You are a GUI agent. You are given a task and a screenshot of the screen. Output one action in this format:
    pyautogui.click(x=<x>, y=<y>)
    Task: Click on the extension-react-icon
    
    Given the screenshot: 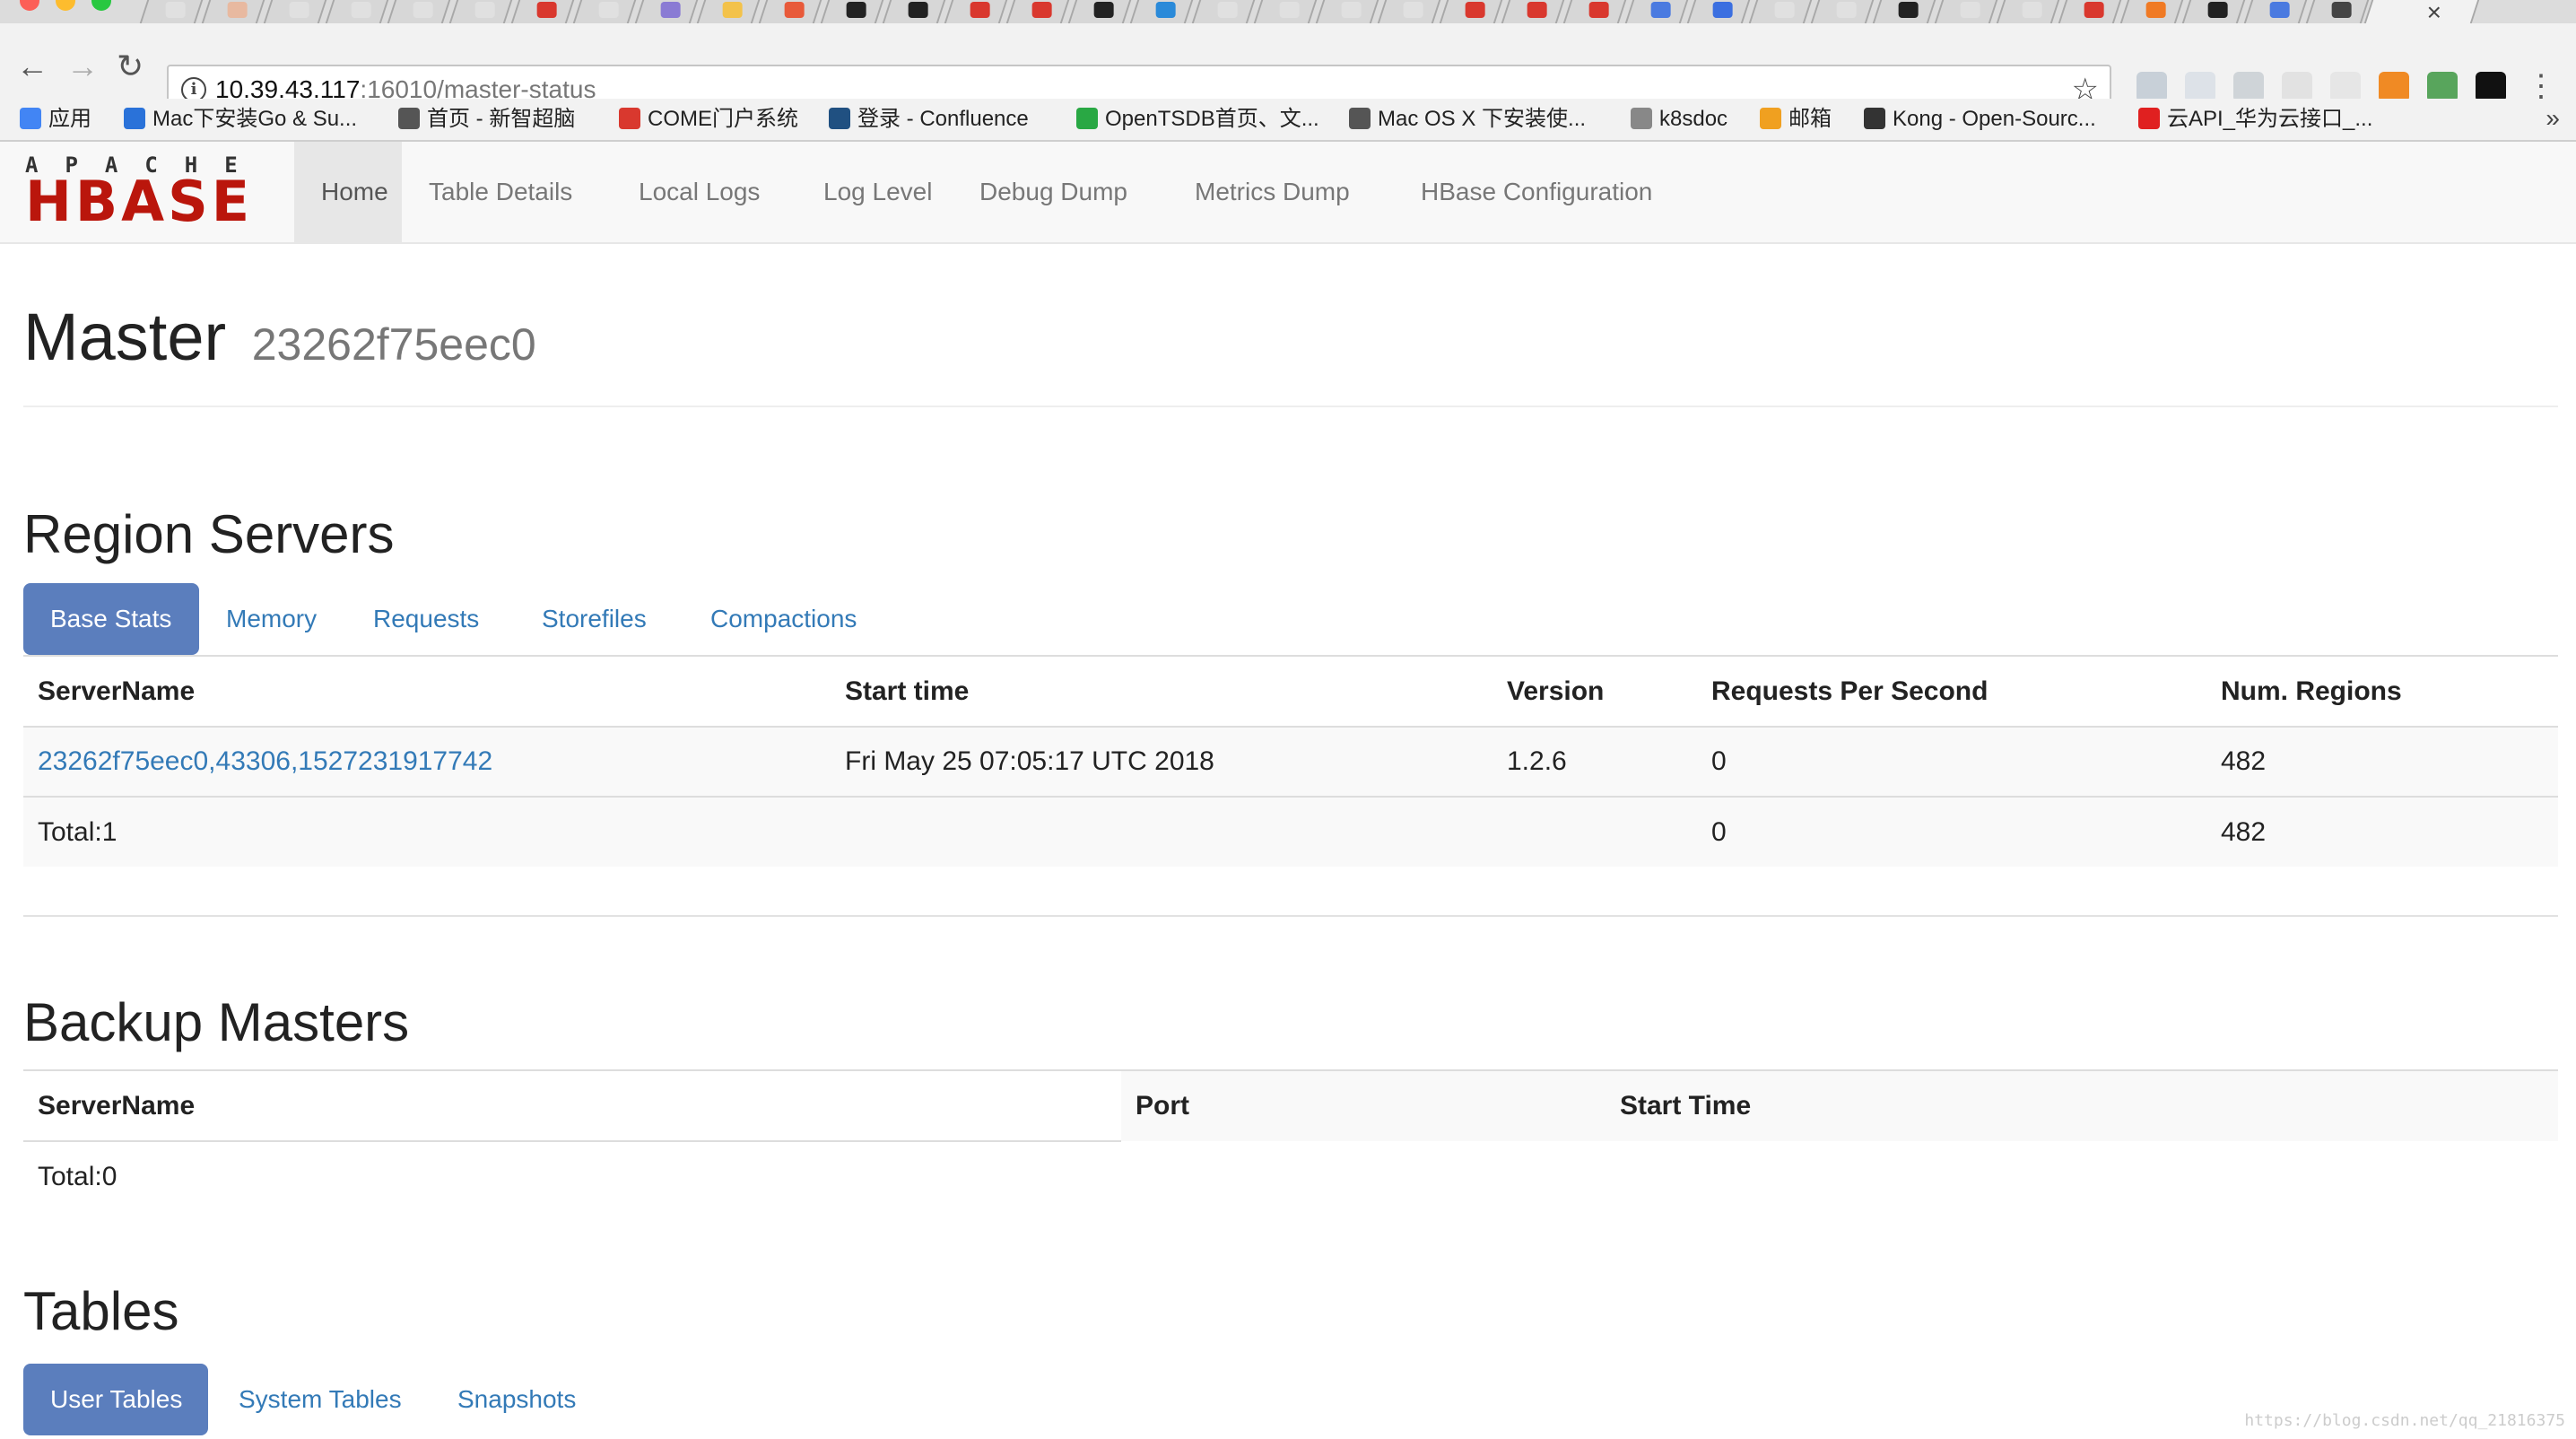 What is the action you would take?
    pyautogui.click(x=2200, y=87)
    